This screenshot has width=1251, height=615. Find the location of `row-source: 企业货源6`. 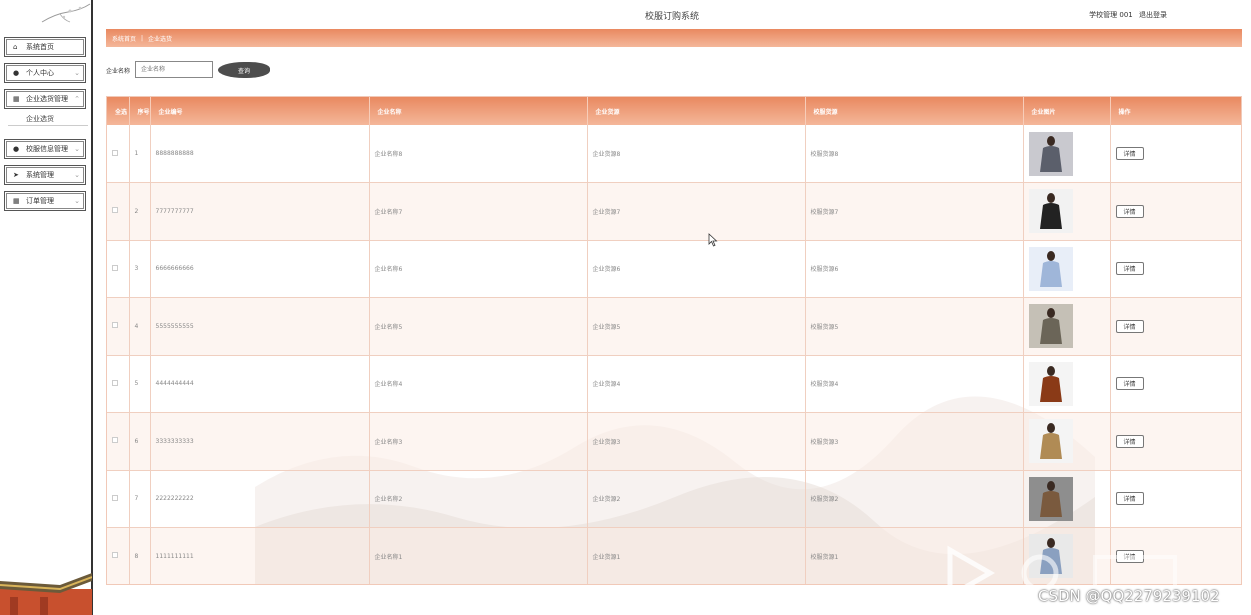

row-source: 企业货源6 is located at coordinates (696, 269).